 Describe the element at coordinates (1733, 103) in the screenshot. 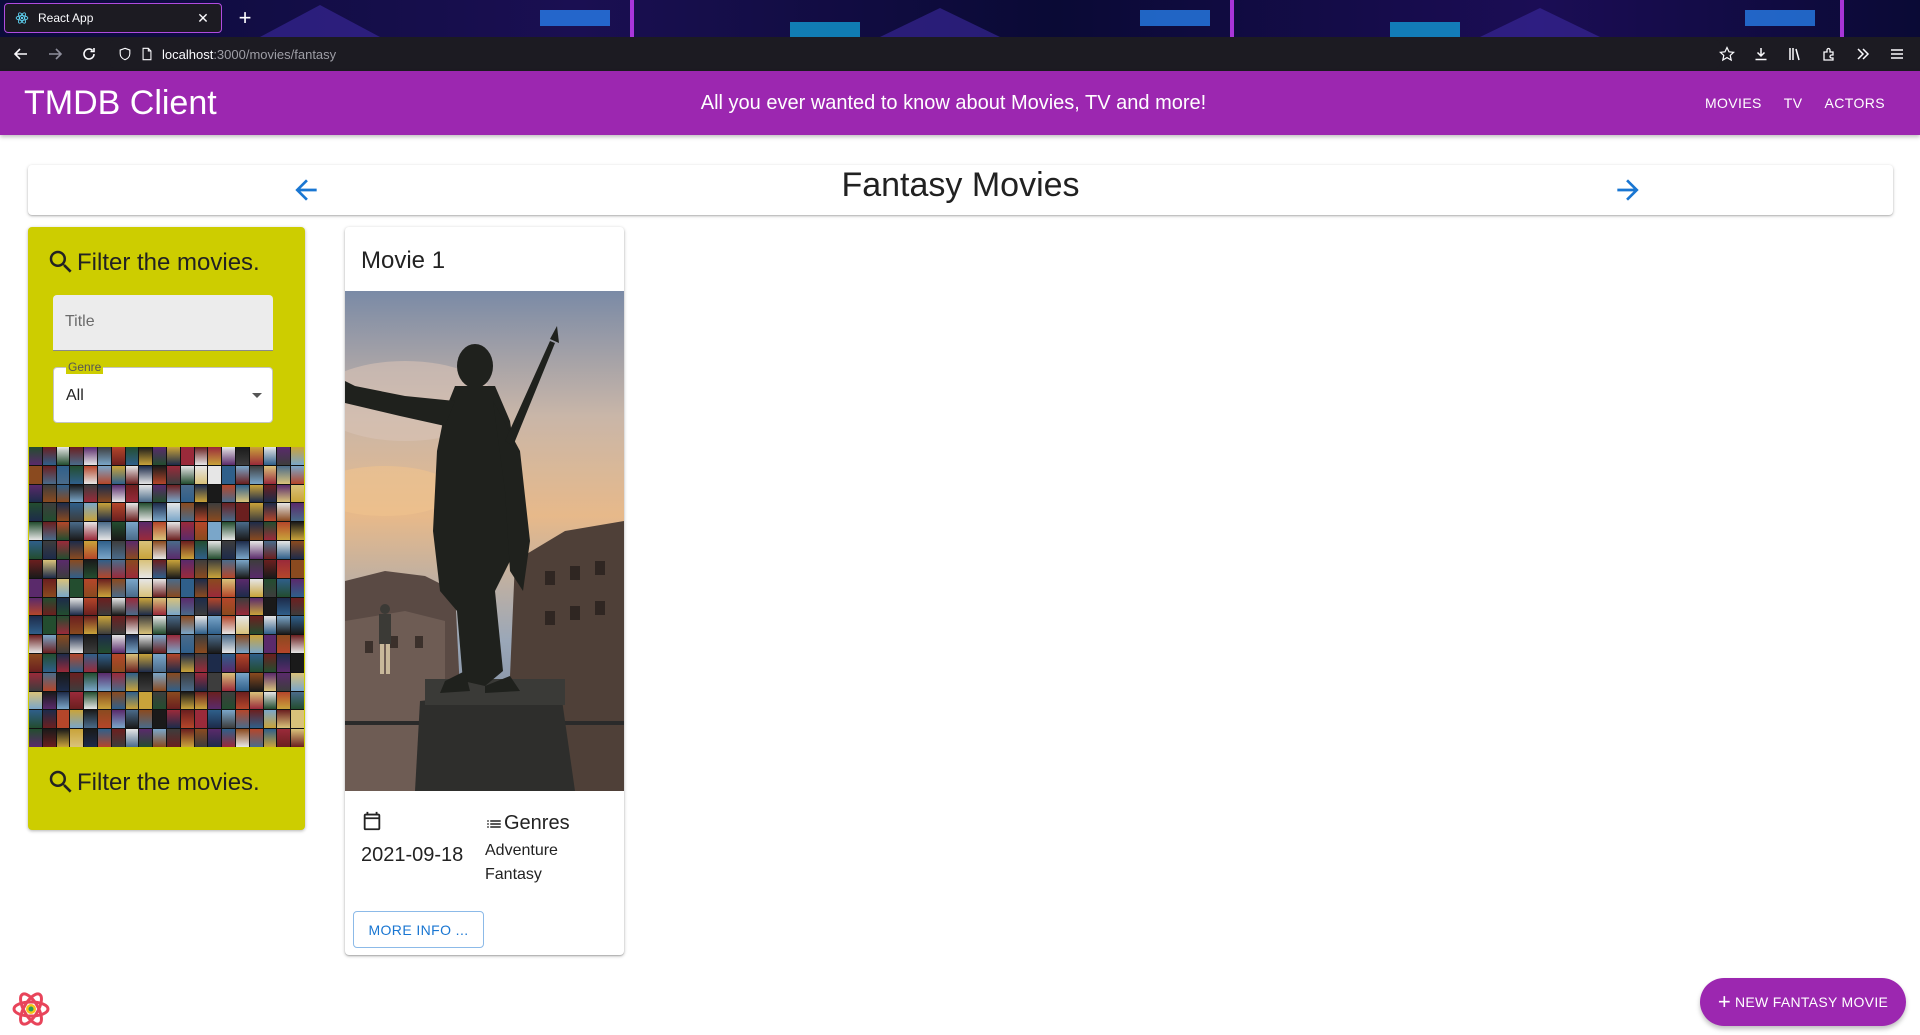

I see `nav-movies-button: MOVIES` at that location.